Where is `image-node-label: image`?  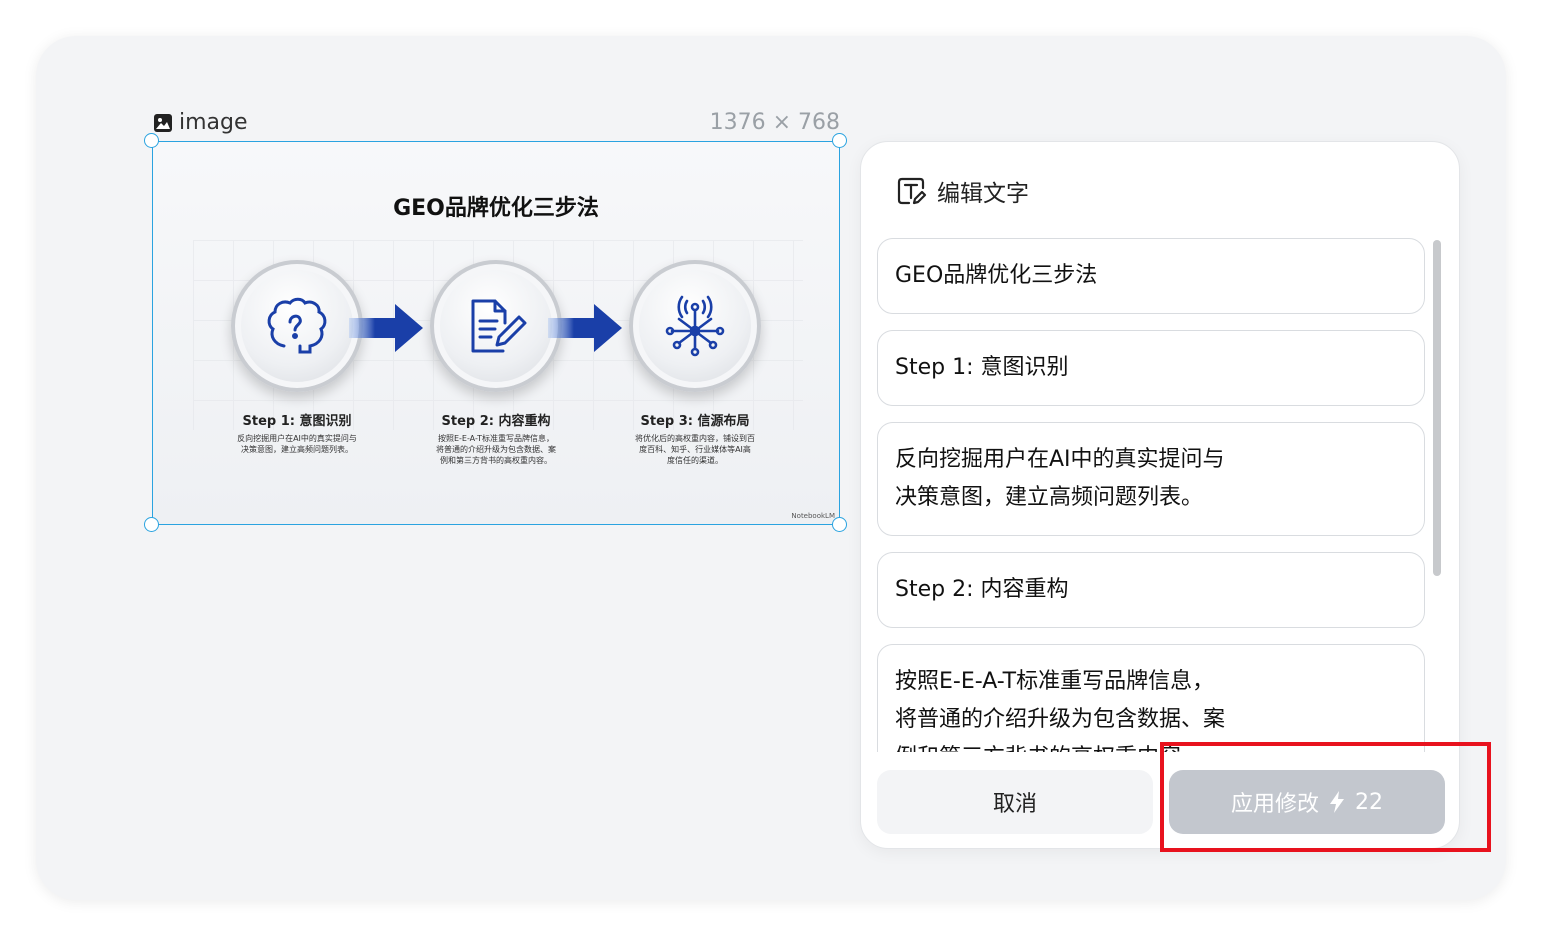
image-node-label: image is located at coordinates (200, 122).